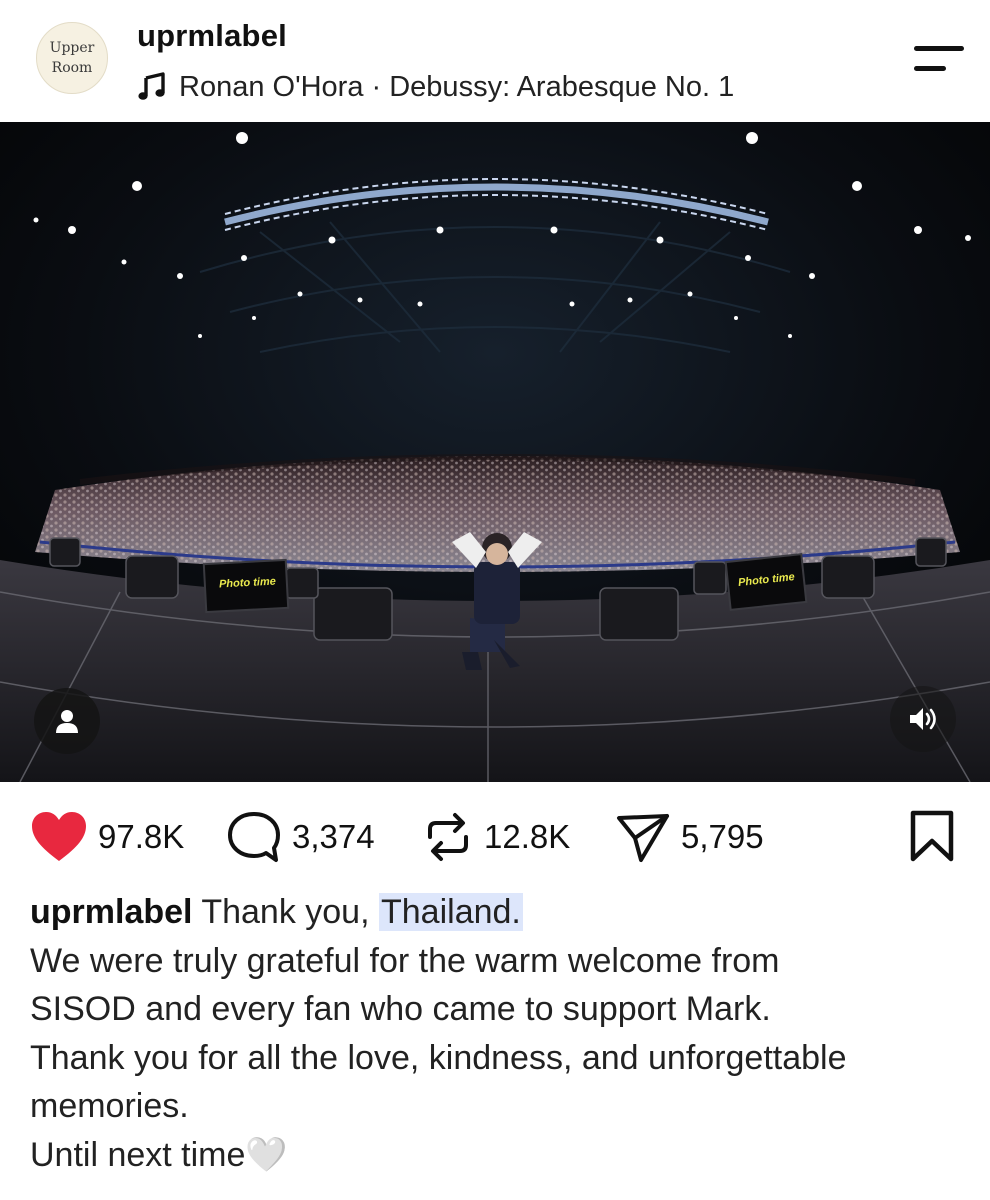  Describe the element at coordinates (932, 836) in the screenshot. I see `bookmark-icon` at that location.